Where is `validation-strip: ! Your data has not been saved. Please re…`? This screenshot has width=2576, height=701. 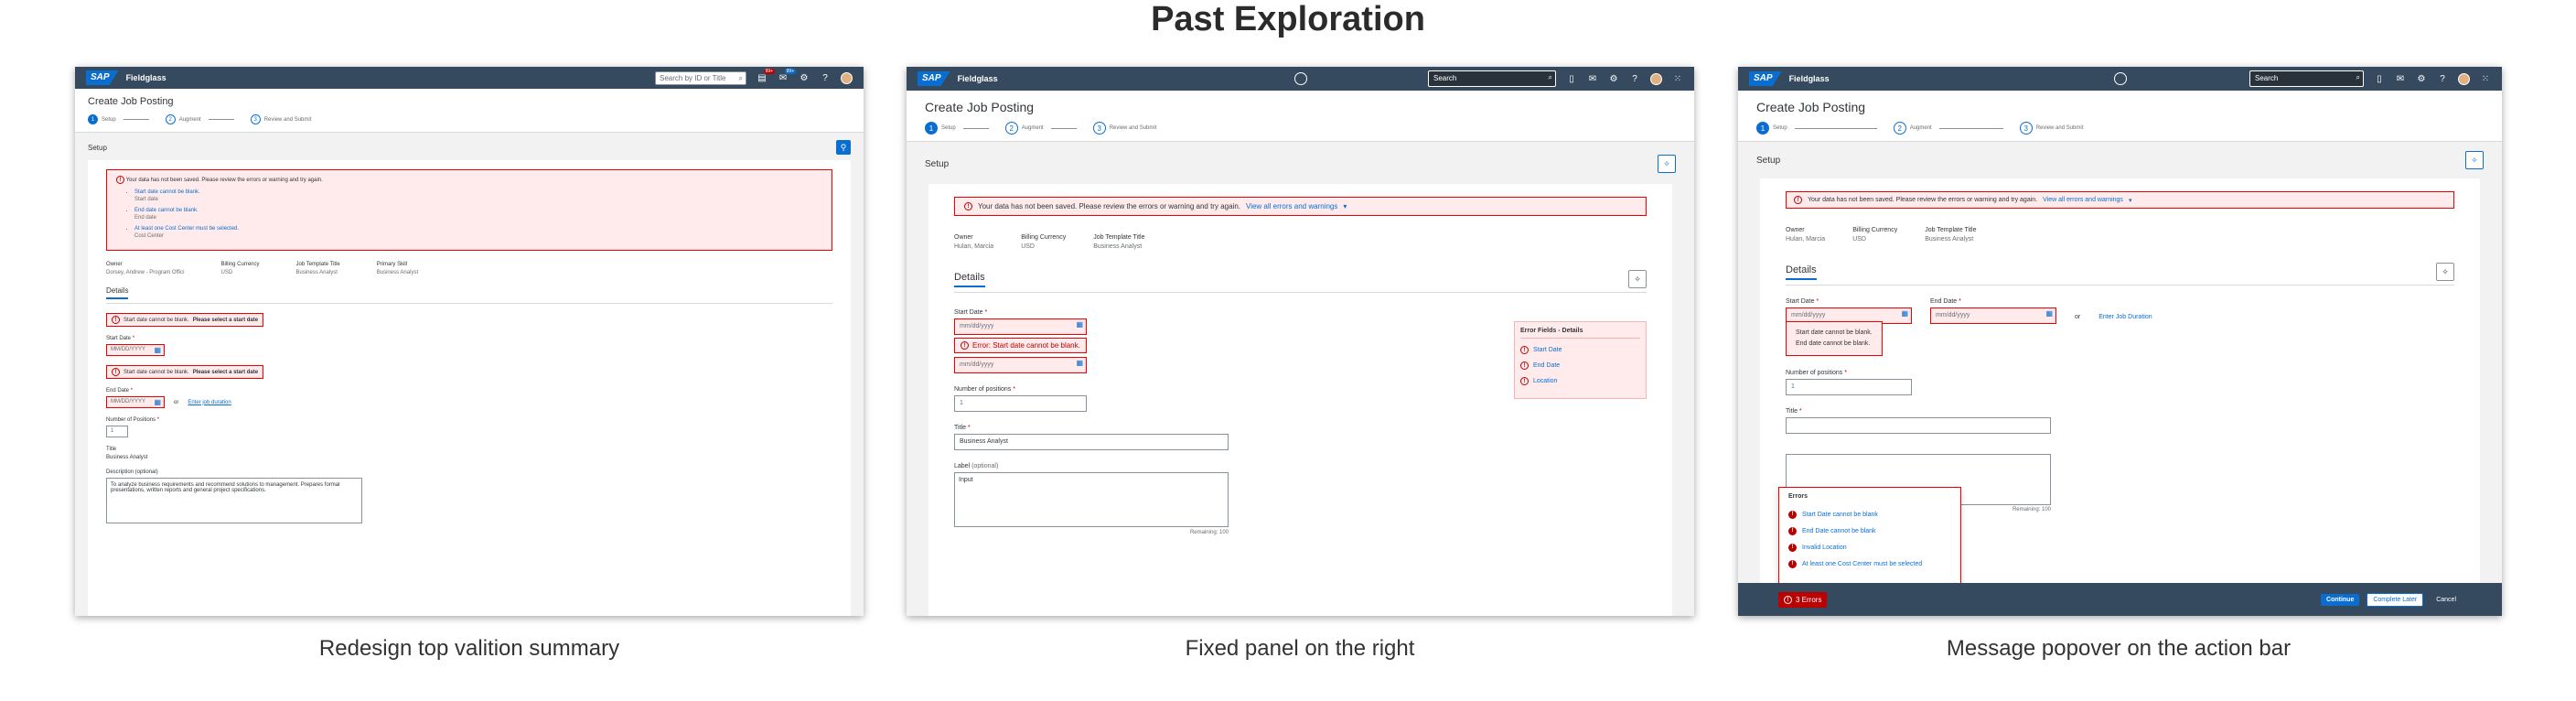 validation-strip: ! Your data has not been saved. Please re… is located at coordinates (1301, 206).